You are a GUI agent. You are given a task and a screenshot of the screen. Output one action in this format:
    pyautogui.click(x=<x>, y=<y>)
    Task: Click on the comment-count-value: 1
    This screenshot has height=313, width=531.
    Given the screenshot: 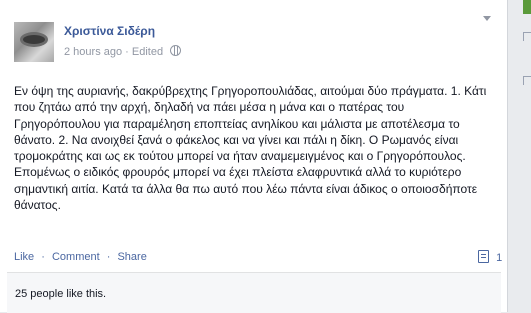 What is the action you would take?
    pyautogui.click(x=499, y=258)
    